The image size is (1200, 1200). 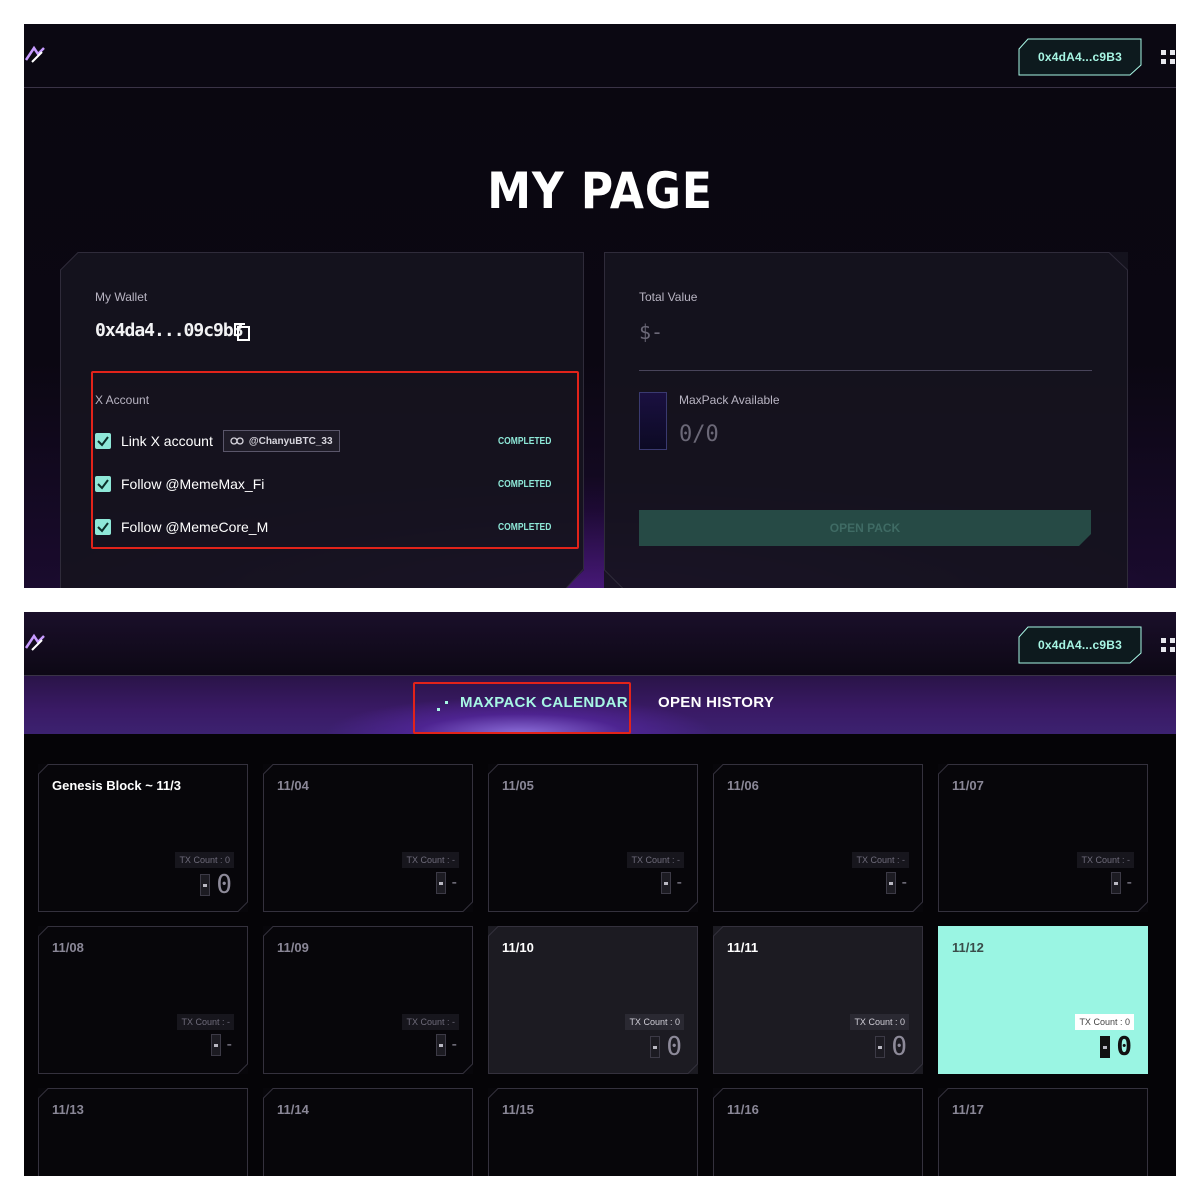 What do you see at coordinates (818, 838) in the screenshot?
I see `calendar-day-cell: 11/06 TX Count : --` at bounding box center [818, 838].